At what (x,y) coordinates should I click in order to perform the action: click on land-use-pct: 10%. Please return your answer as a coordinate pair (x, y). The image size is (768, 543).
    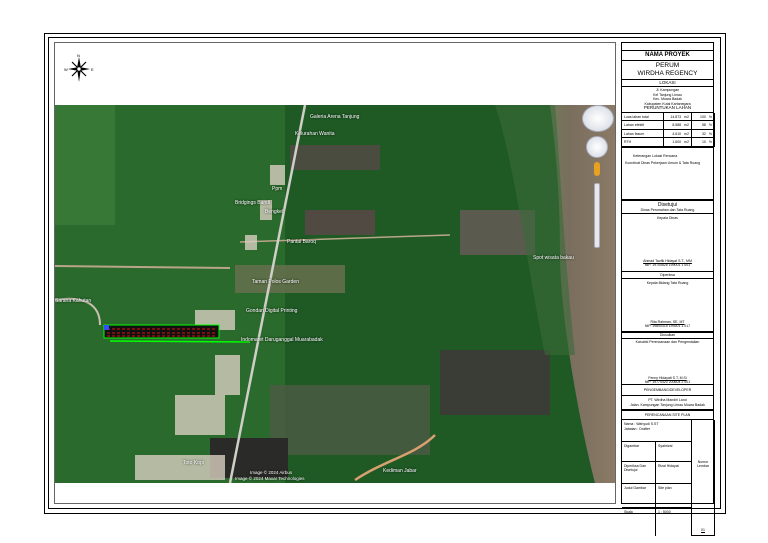
    Looking at the image, I should click on (703, 142).